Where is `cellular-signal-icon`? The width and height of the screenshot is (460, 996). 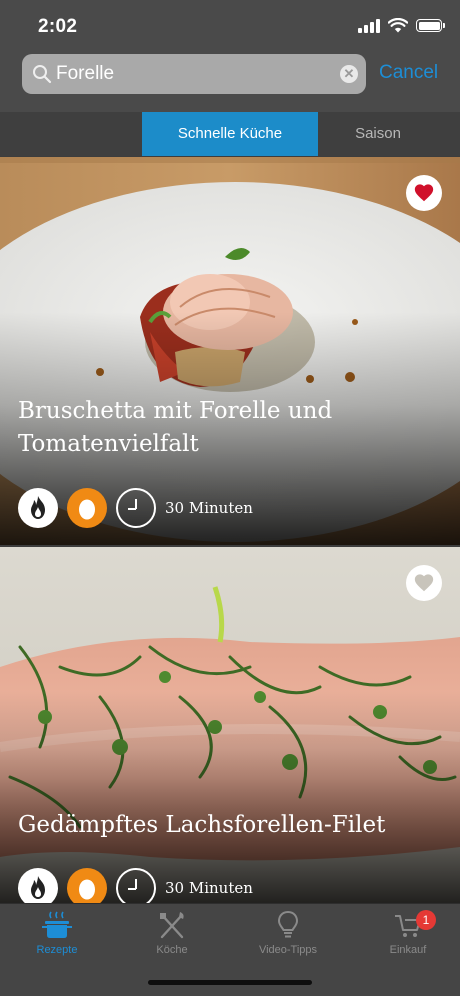 cellular-signal-icon is located at coordinates (369, 25).